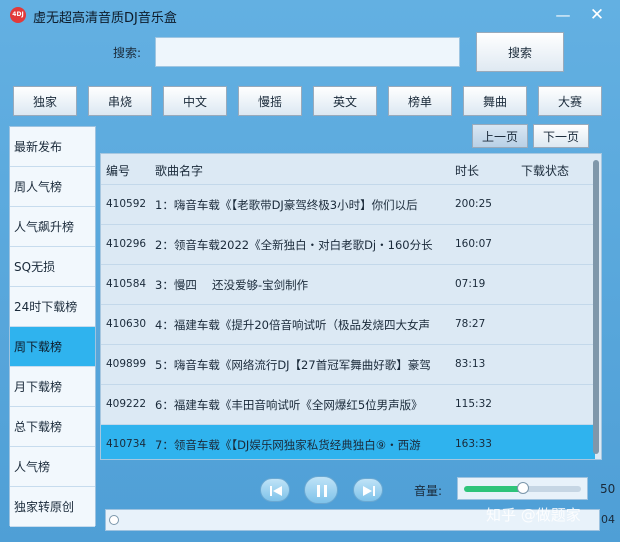  What do you see at coordinates (126, 244) in the screenshot?
I see `row-id: 410296` at bounding box center [126, 244].